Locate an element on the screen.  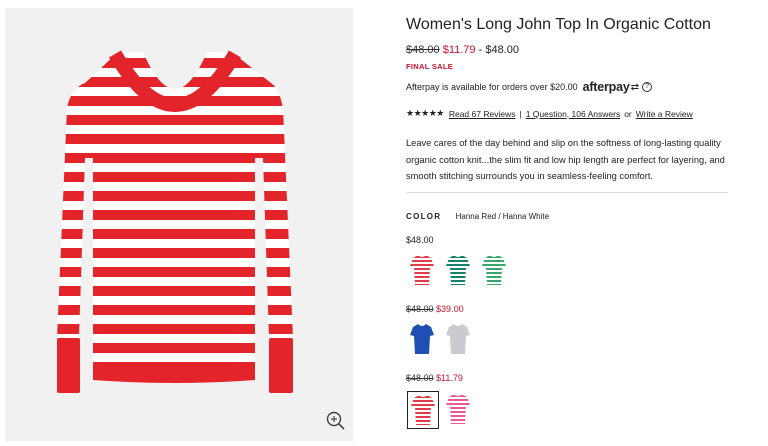
read-reviews-link: Read 67 Reviews is located at coordinates (482, 114).